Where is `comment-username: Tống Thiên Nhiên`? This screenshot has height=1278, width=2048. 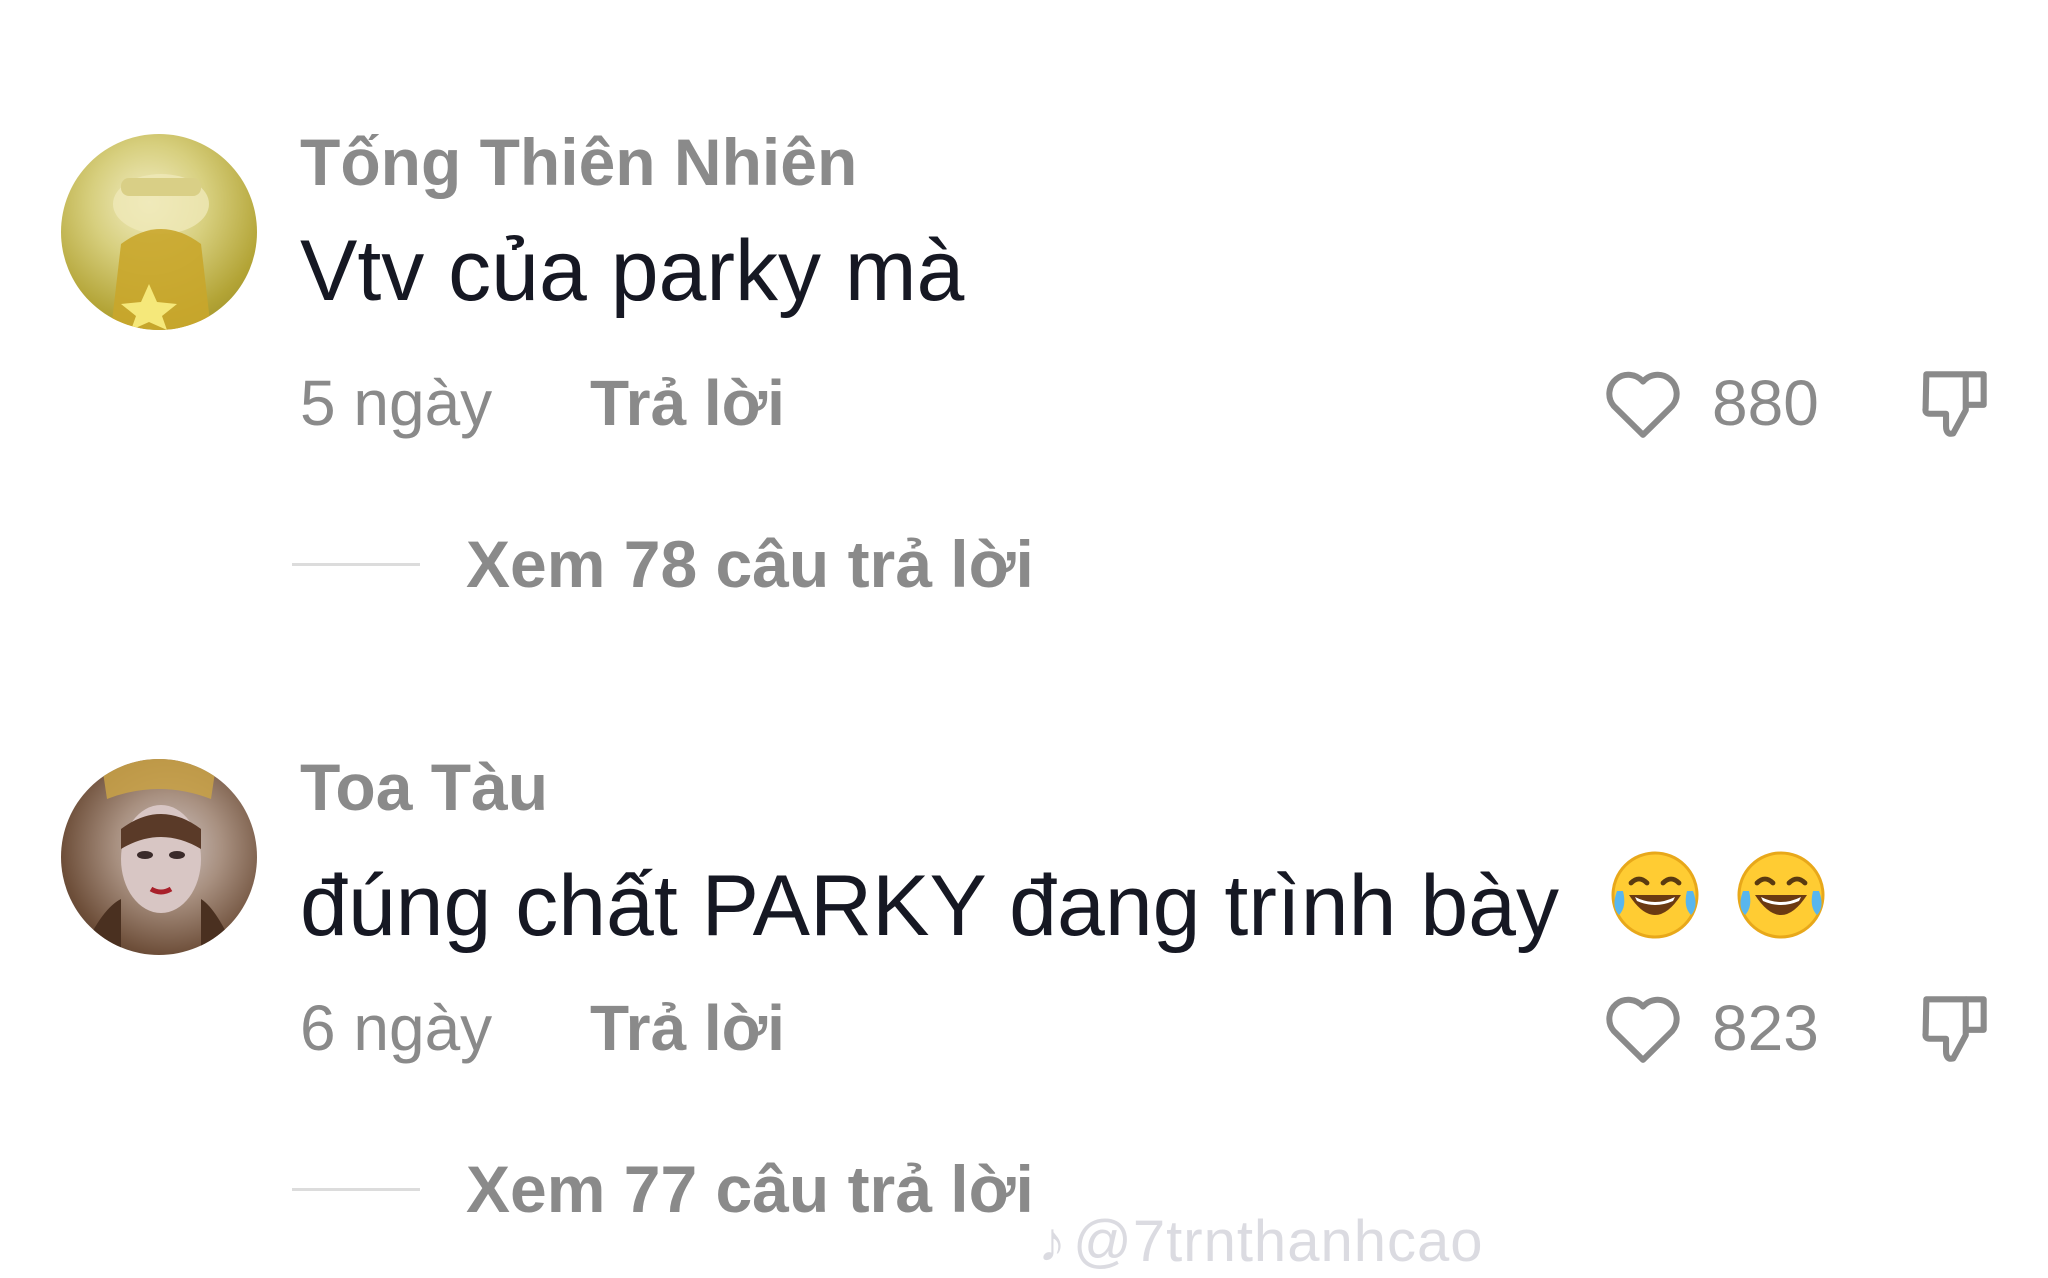
comment-username: Tống Thiên Nhiên is located at coordinates (578, 162).